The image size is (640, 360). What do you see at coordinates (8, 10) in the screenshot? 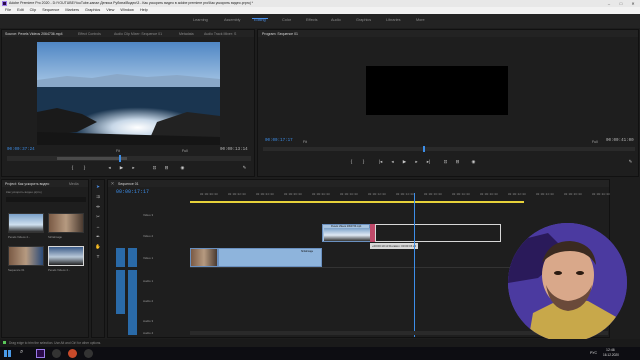
I see `menu-file: File` at bounding box center [8, 10].